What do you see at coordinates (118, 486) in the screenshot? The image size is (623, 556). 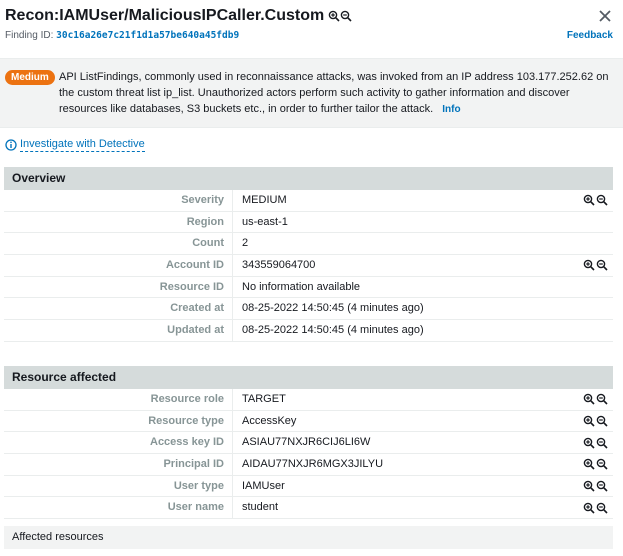 I see `detail-label: User type` at bounding box center [118, 486].